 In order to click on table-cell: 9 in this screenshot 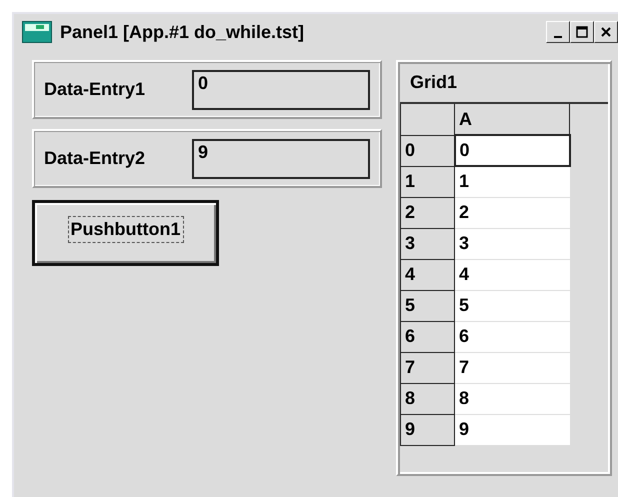, I will do `click(512, 429)`.